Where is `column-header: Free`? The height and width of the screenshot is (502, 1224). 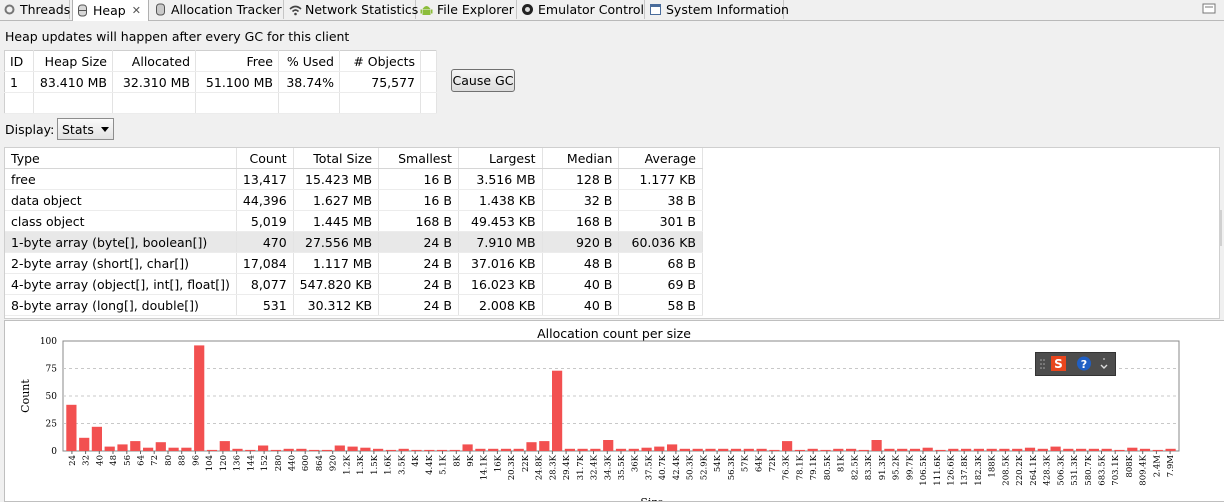 column-header: Free is located at coordinates (237, 61).